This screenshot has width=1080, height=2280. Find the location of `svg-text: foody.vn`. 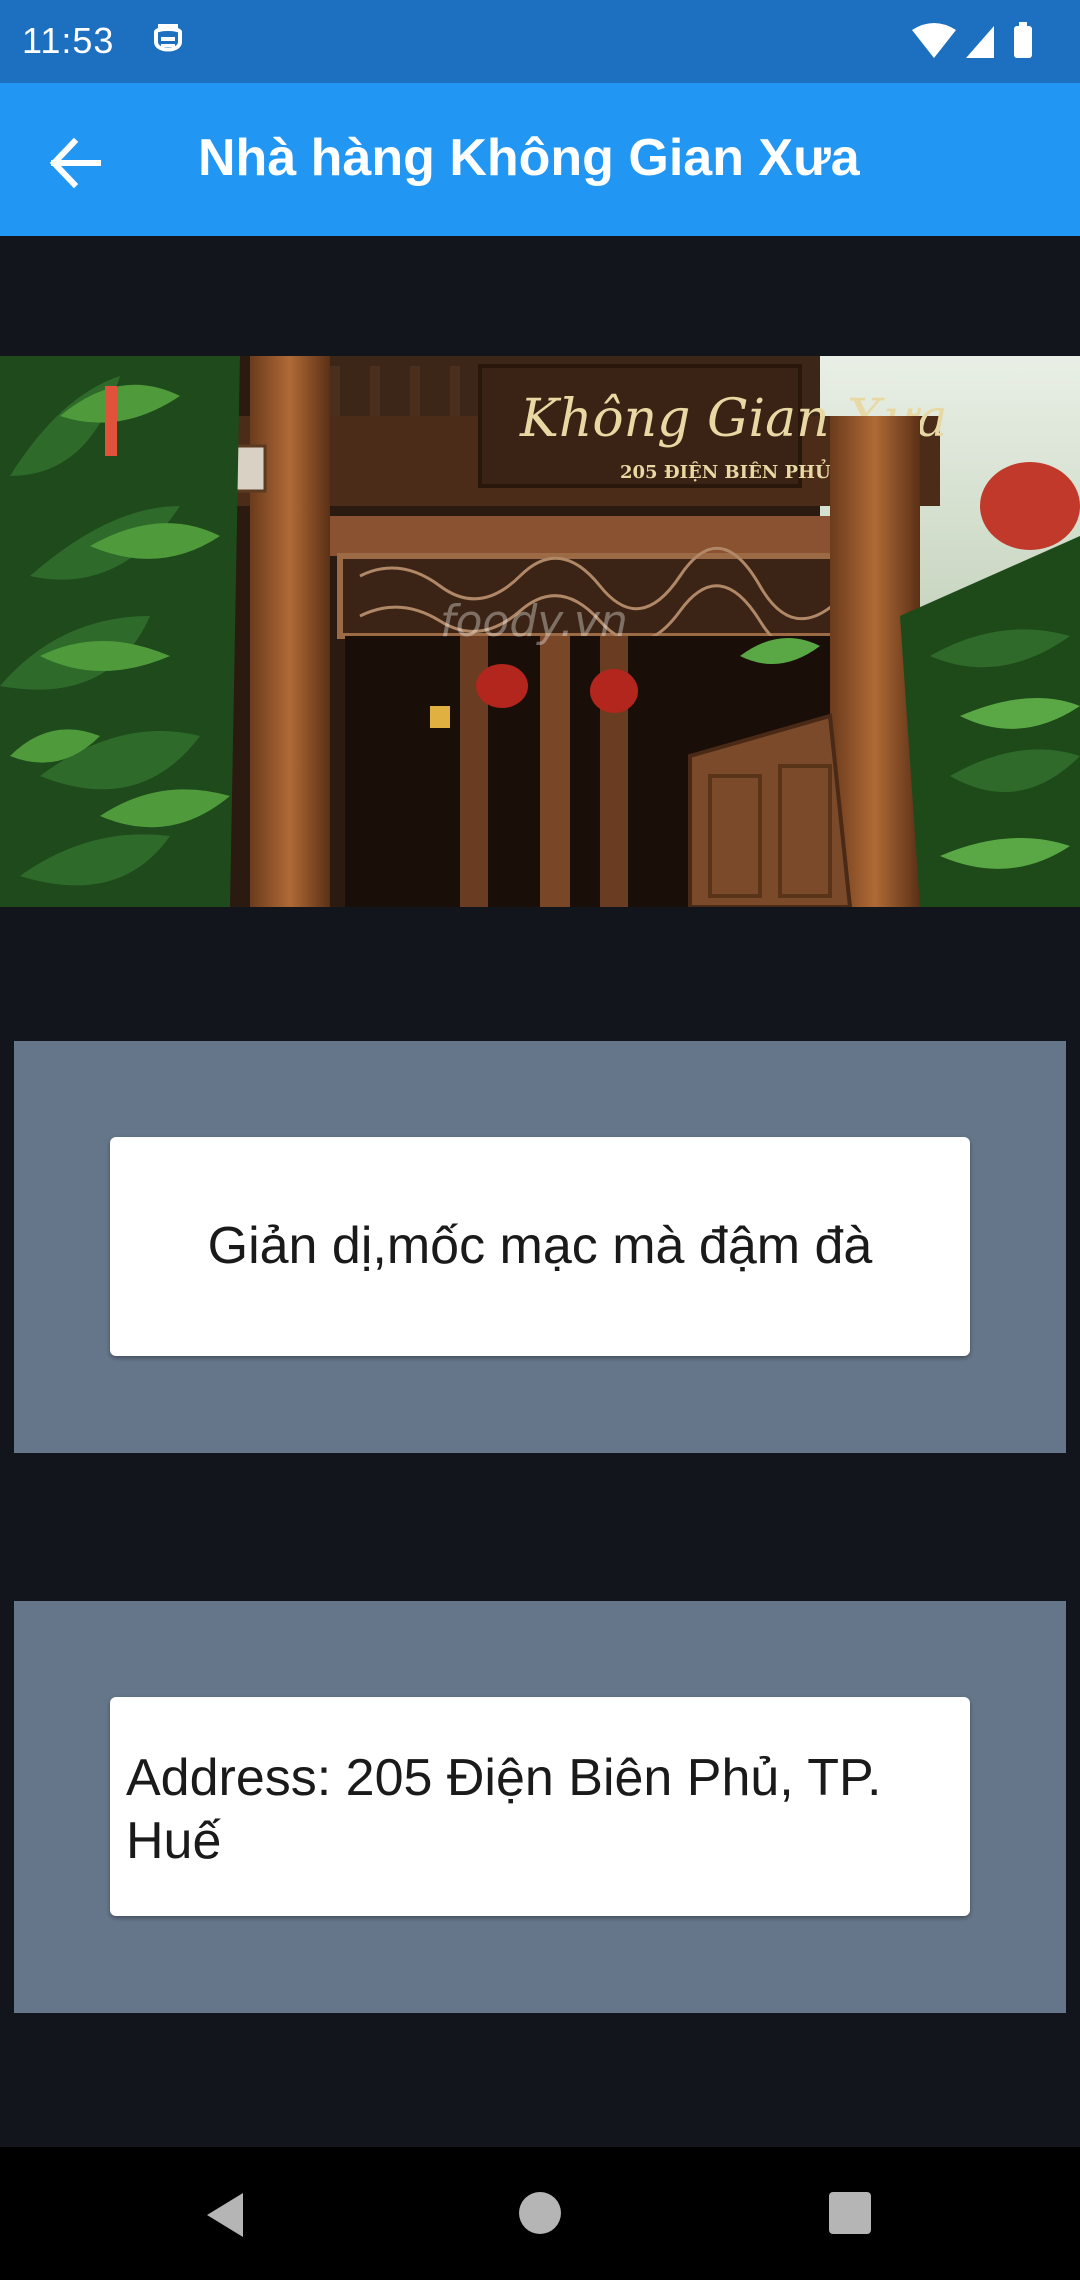

svg-text: foody.vn is located at coordinates (534, 621).